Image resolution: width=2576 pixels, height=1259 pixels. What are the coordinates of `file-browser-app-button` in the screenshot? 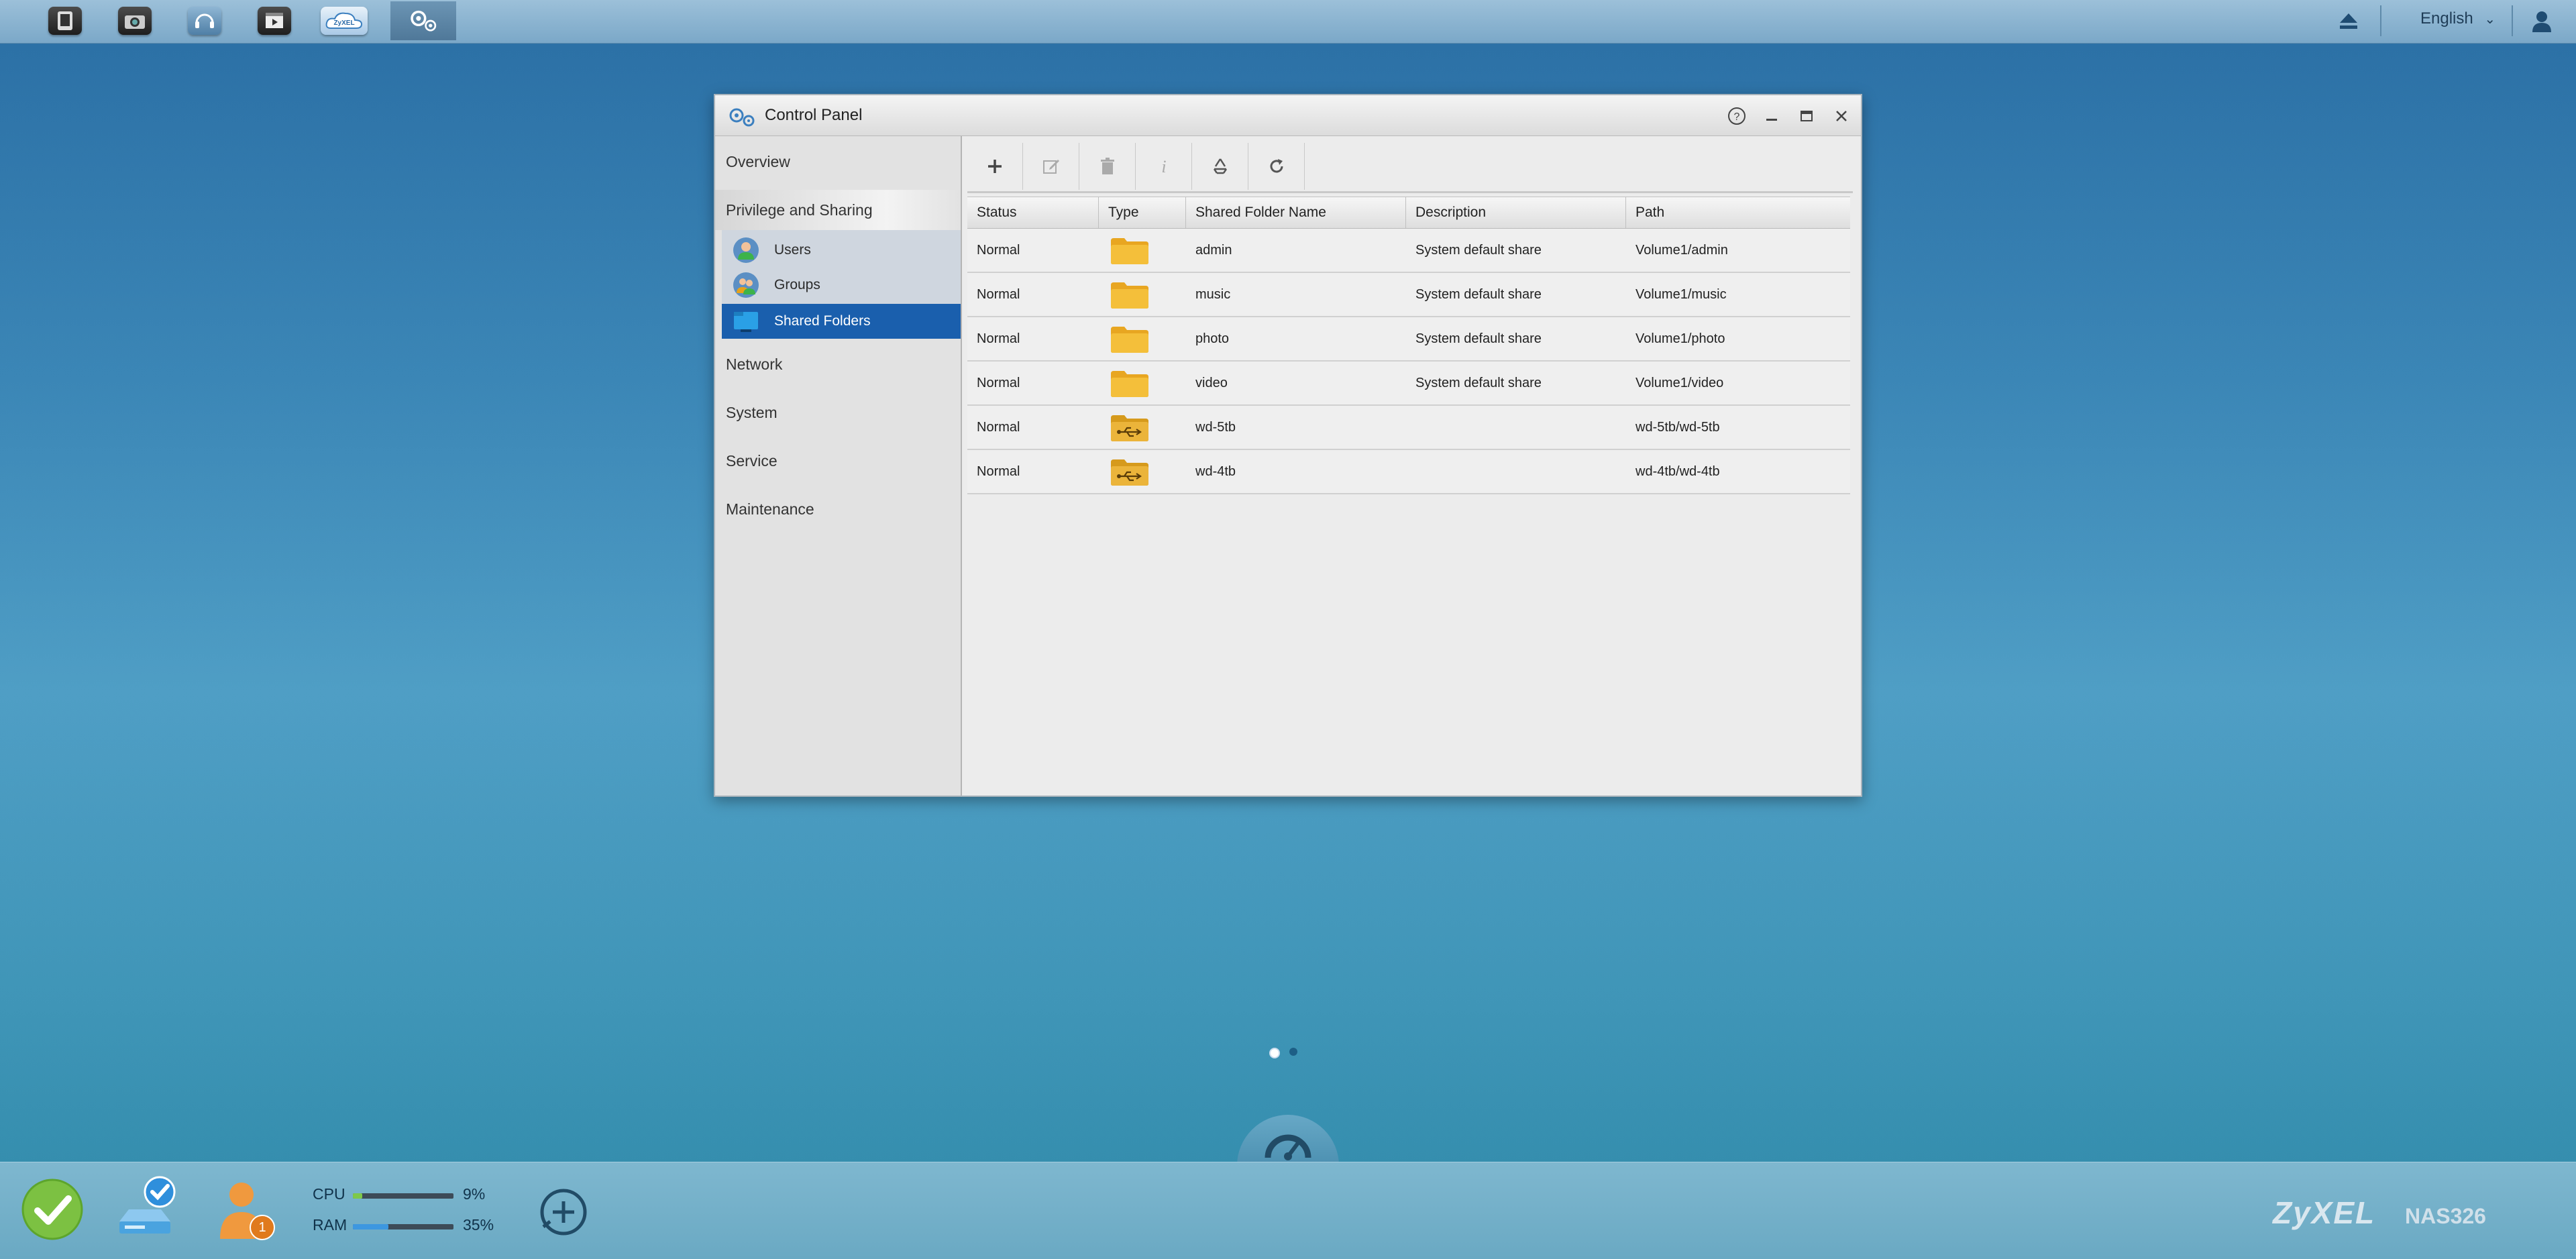 It's located at (65, 20).